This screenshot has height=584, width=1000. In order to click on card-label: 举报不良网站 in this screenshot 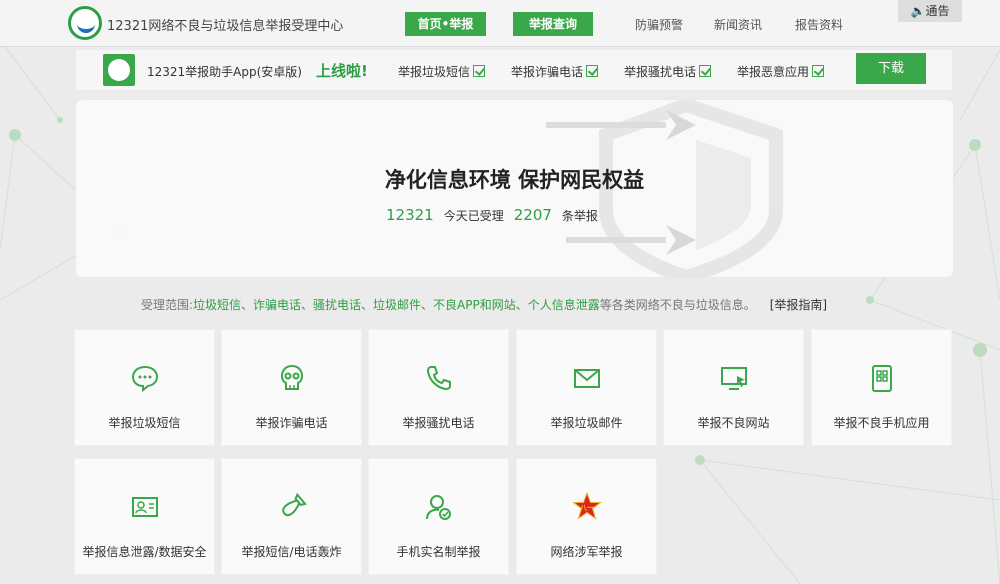, I will do `click(733, 423)`.